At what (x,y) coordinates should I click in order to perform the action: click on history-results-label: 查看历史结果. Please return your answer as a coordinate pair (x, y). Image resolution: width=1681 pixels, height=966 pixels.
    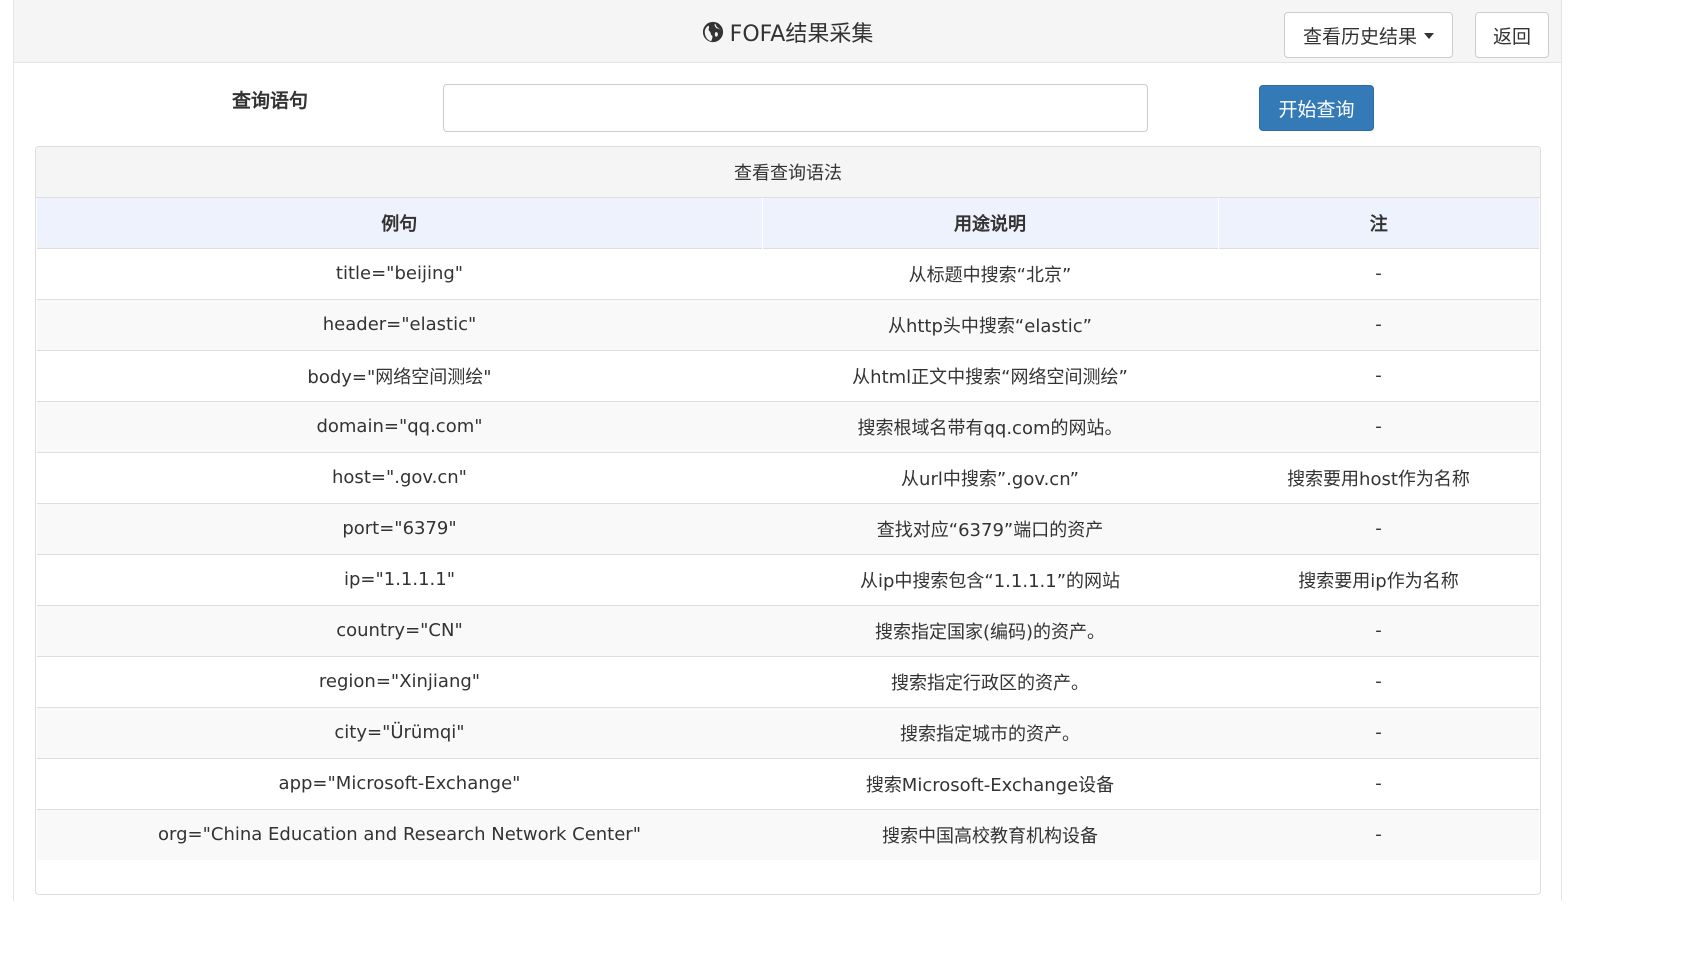
    Looking at the image, I should click on (1359, 36).